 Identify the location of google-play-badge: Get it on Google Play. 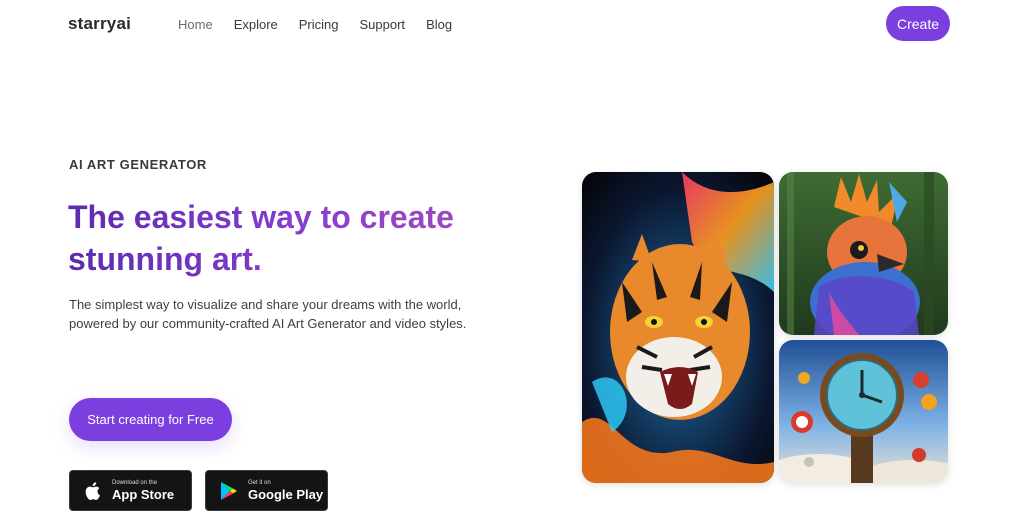
(266, 490).